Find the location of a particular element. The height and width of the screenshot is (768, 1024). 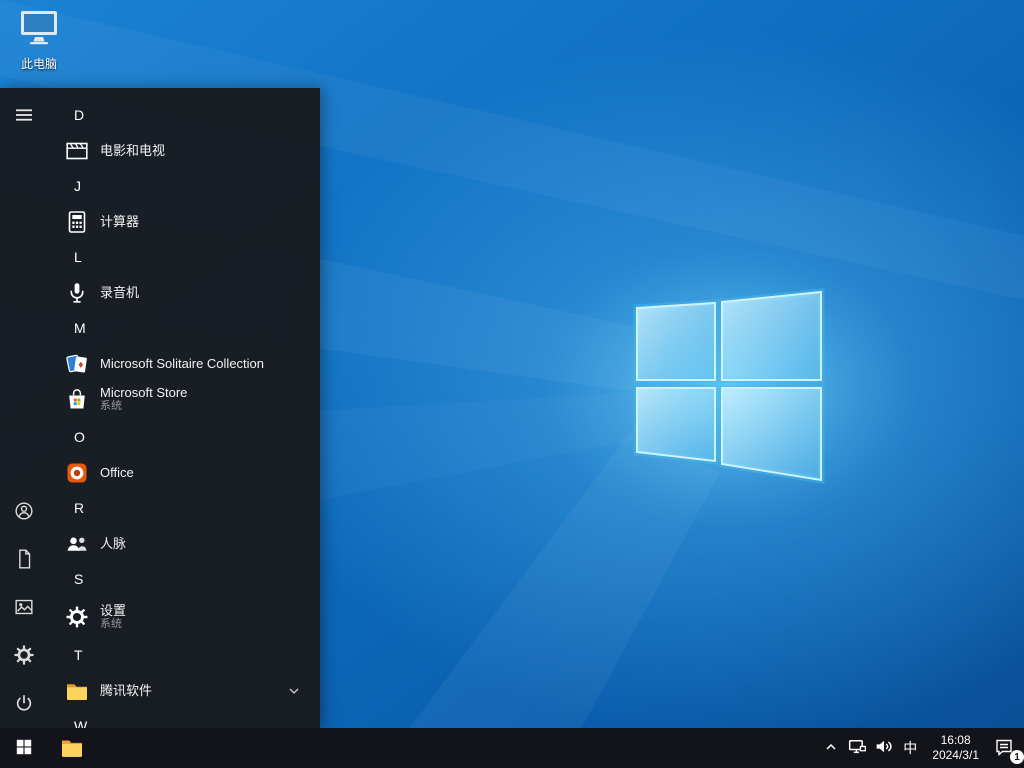

rail-bottom-group is located at coordinates (24, 608).